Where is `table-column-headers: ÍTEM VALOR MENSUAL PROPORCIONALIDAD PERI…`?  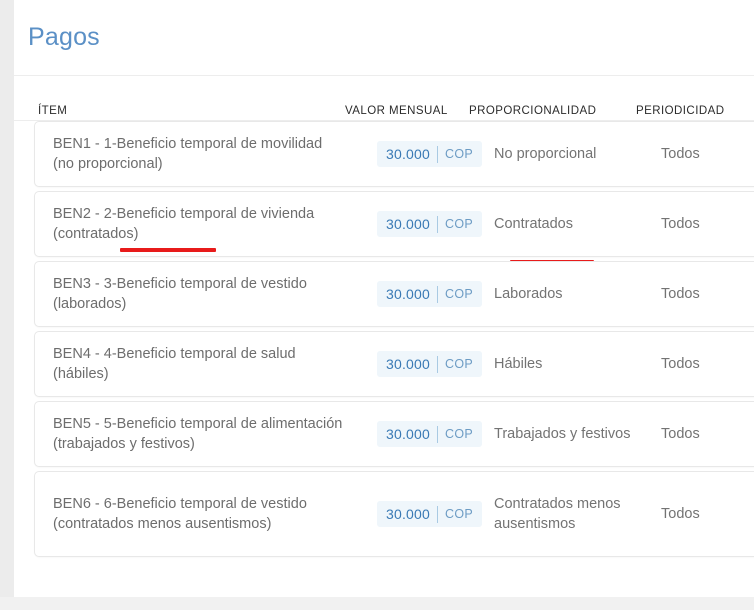 table-column-headers: ÍTEM VALOR MENSUAL PROPORCIONALIDAD PERI… is located at coordinates (384, 105).